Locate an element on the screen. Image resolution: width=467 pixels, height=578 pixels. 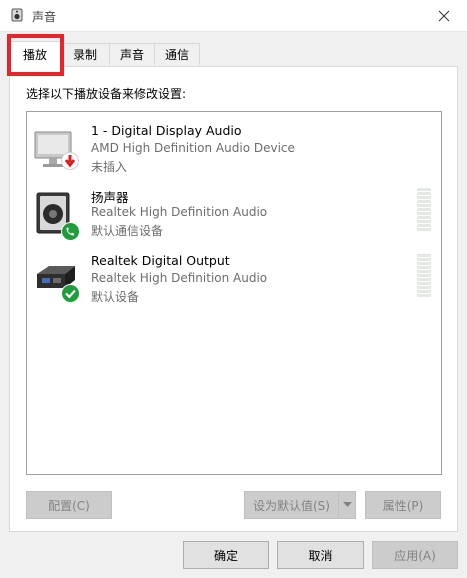
ok-button: 确定 is located at coordinates (226, 555).